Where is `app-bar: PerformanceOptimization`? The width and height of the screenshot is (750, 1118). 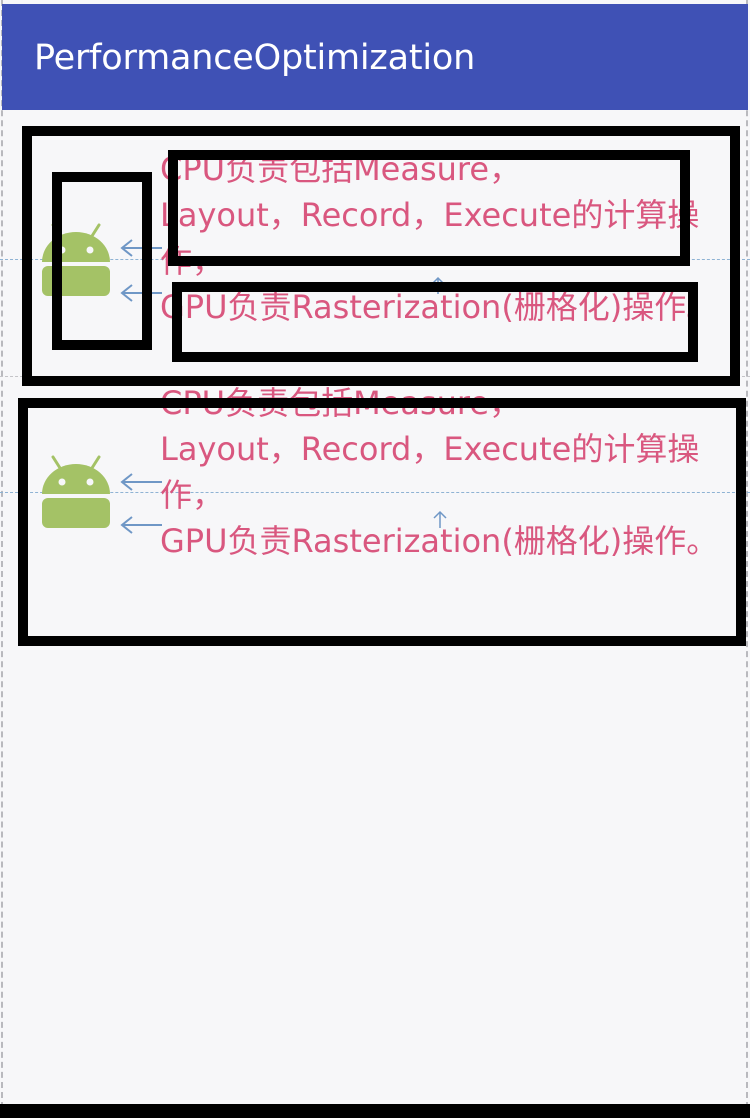 app-bar: PerformanceOptimization is located at coordinates (375, 57).